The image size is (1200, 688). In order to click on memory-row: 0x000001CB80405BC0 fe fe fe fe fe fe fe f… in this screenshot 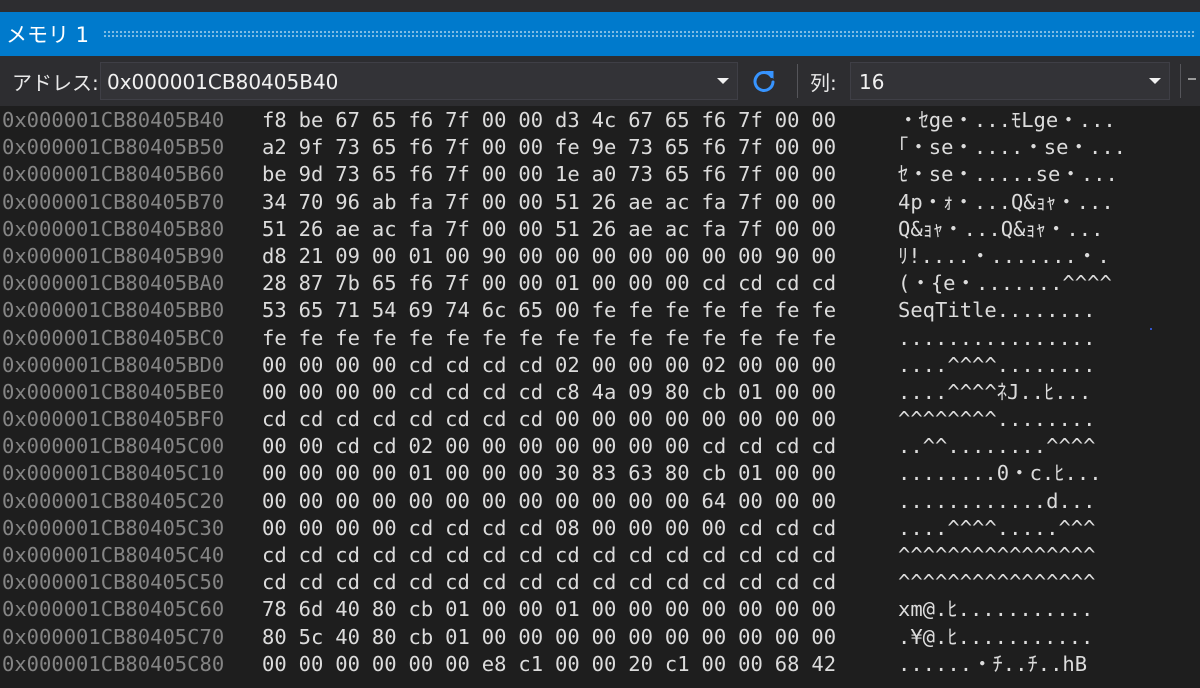, I will do `click(600, 337)`.